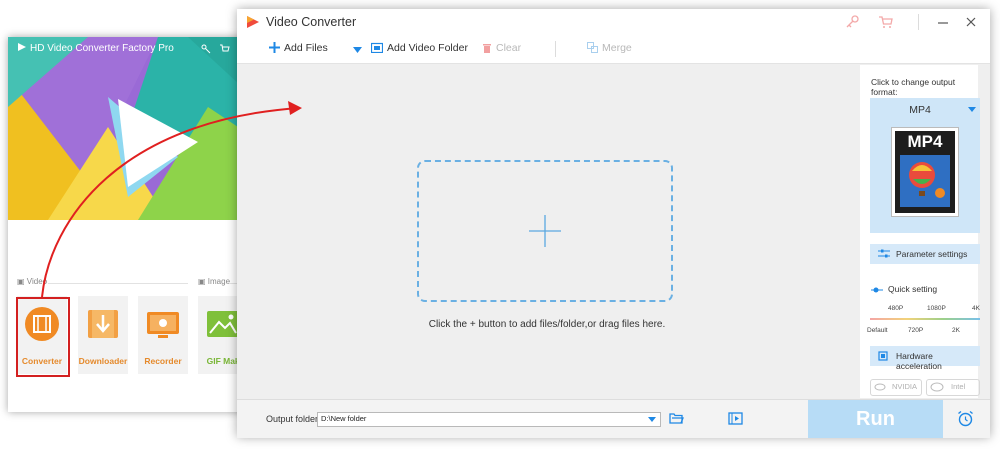 Image resolution: width=1000 pixels, height=450 pixels. I want to click on recorder-tool-label: Recorder, so click(163, 361).